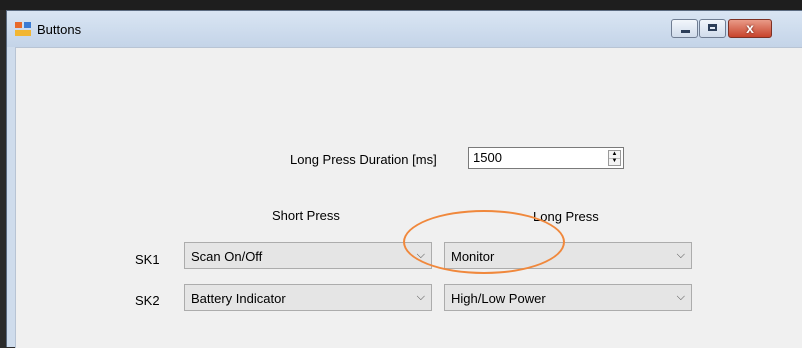 This screenshot has height=348, width=802. Describe the element at coordinates (147, 259) in the screenshot. I see `row-label-sk1: SK1` at that location.